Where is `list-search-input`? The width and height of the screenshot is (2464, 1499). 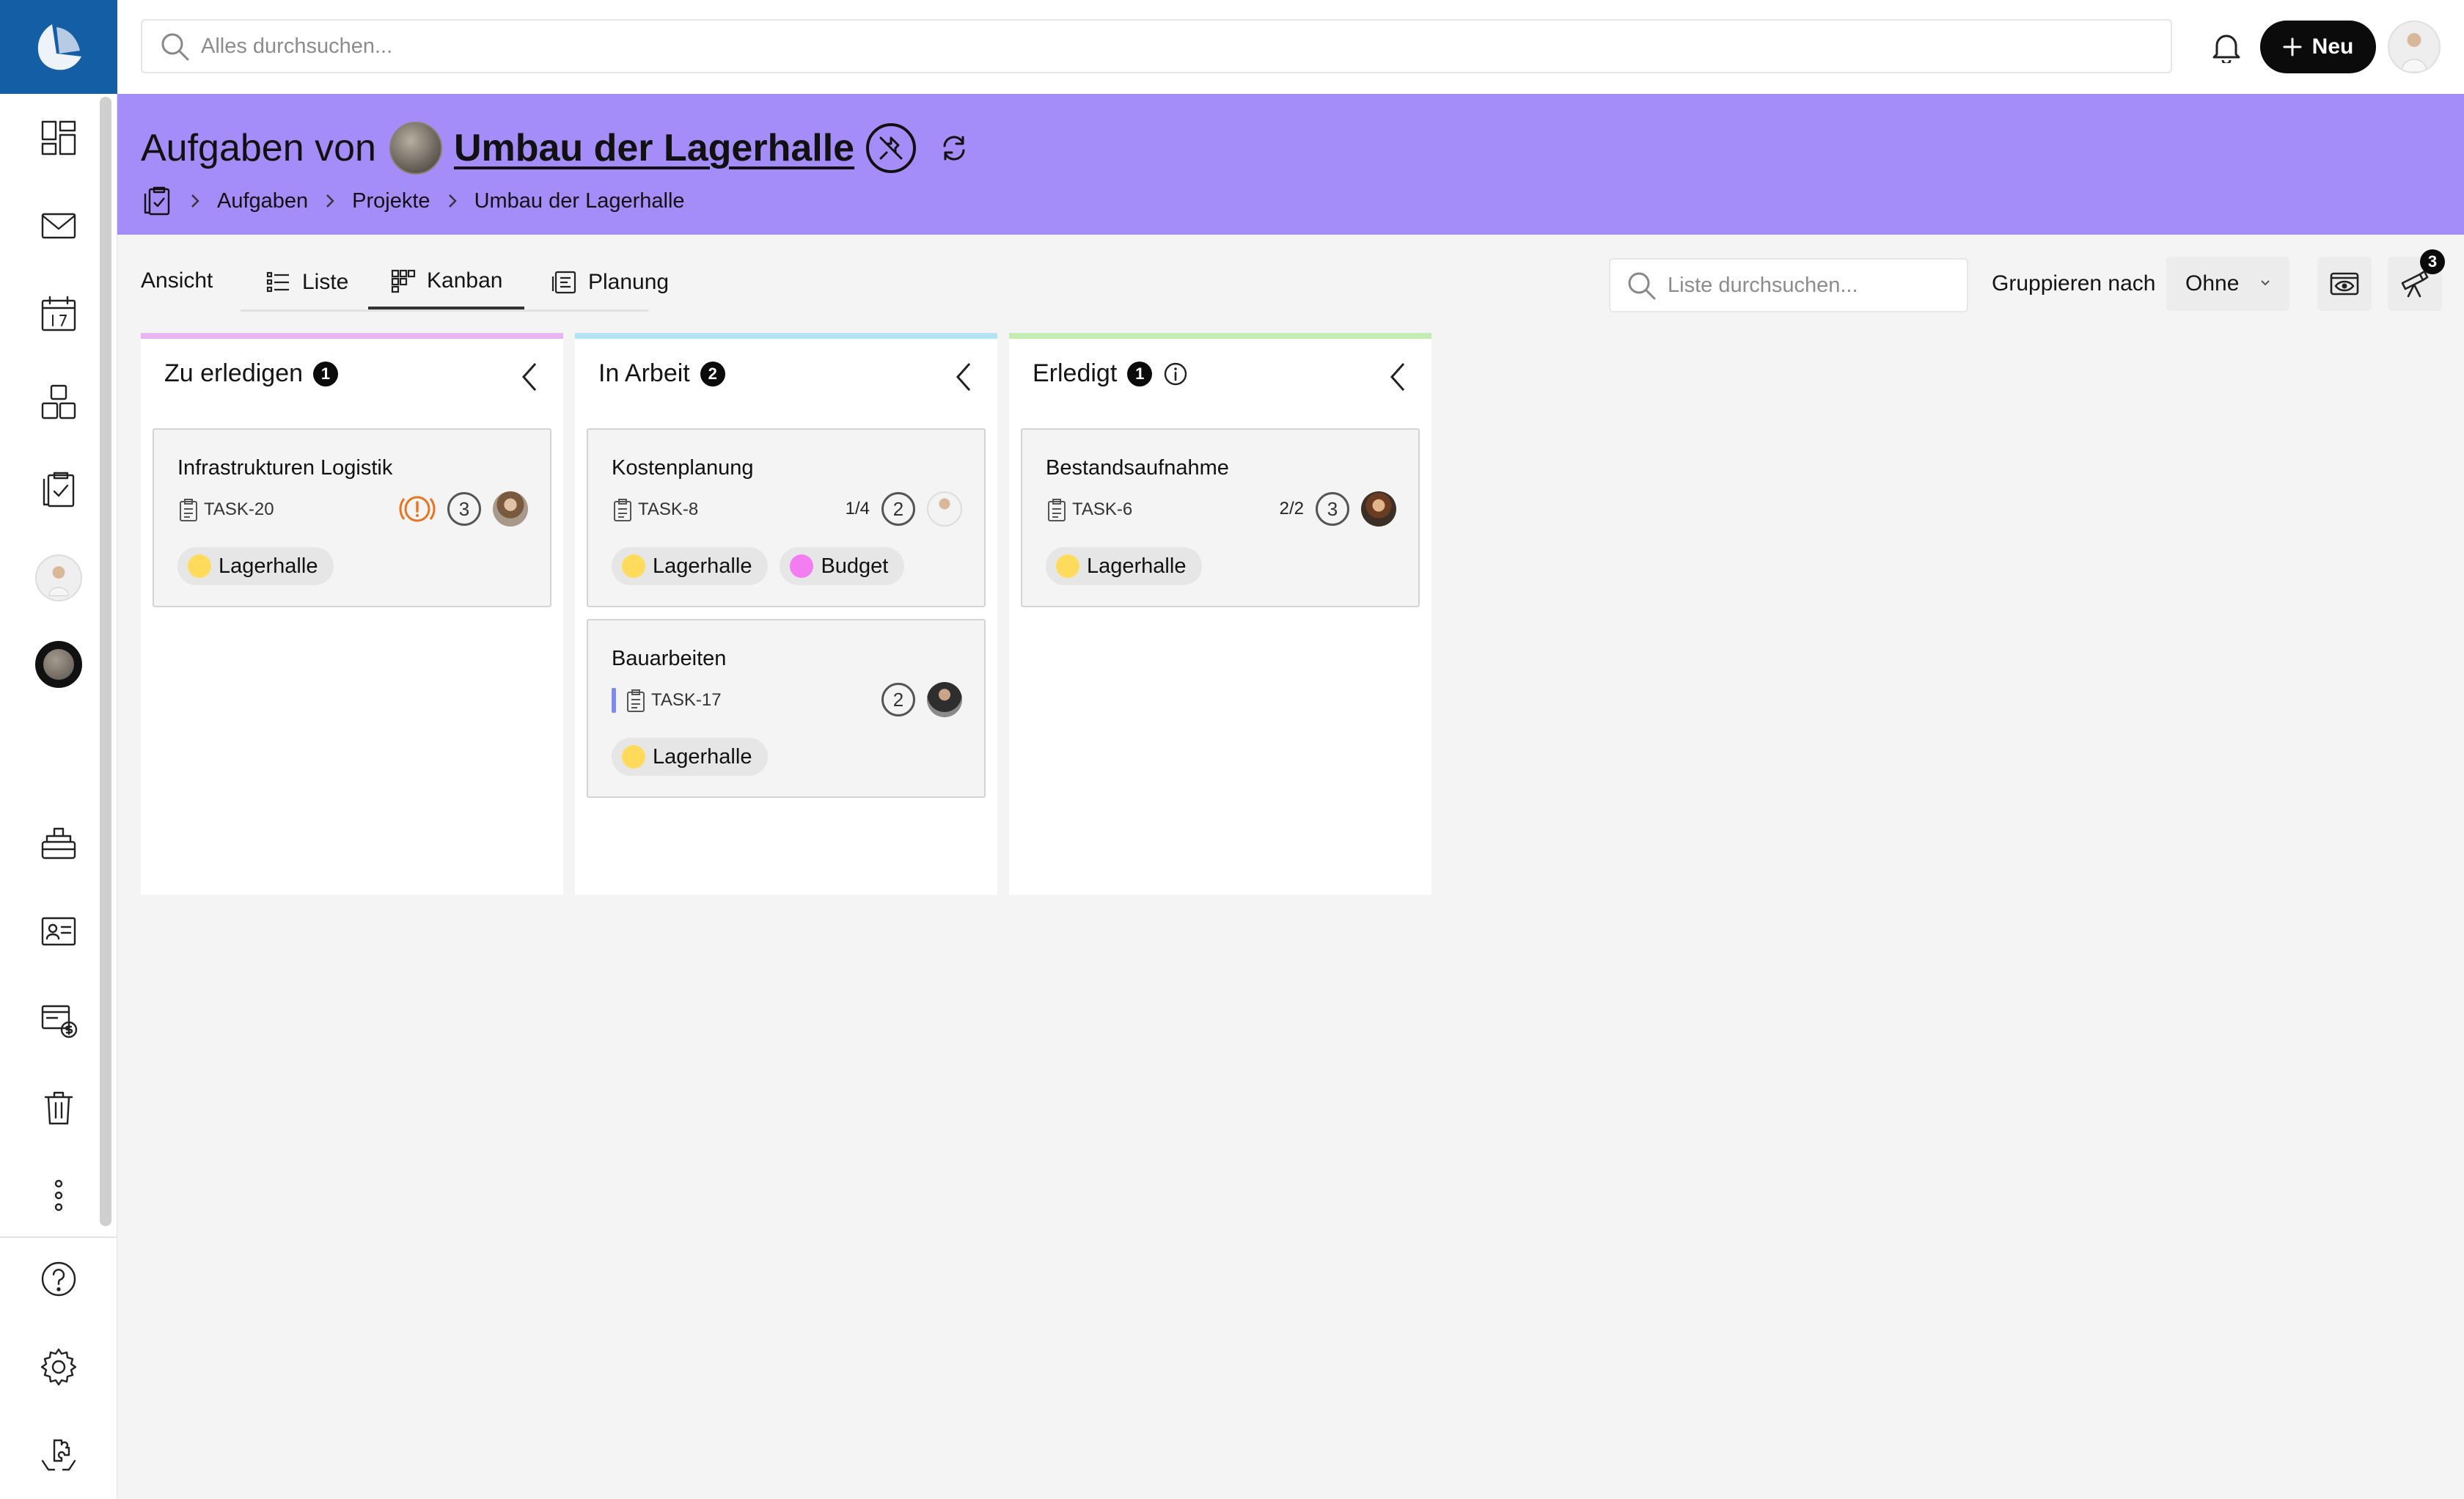 list-search-input is located at coordinates (1814, 285).